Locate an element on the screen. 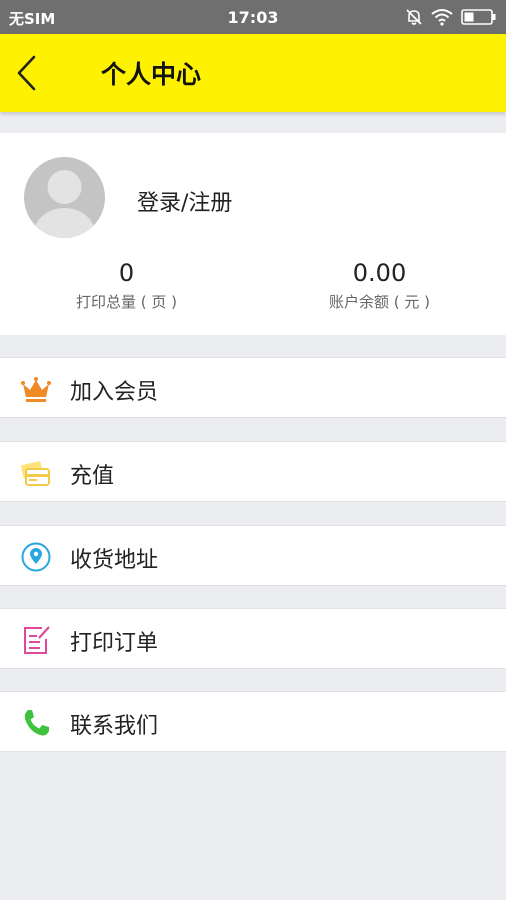  menu-item-label: 联系我们 is located at coordinates (114, 726).